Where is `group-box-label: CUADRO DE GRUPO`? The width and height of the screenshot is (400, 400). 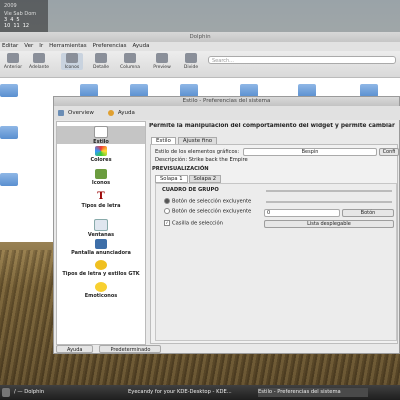 group-box-label: CUADRO DE GRUPO is located at coordinates (190, 190).